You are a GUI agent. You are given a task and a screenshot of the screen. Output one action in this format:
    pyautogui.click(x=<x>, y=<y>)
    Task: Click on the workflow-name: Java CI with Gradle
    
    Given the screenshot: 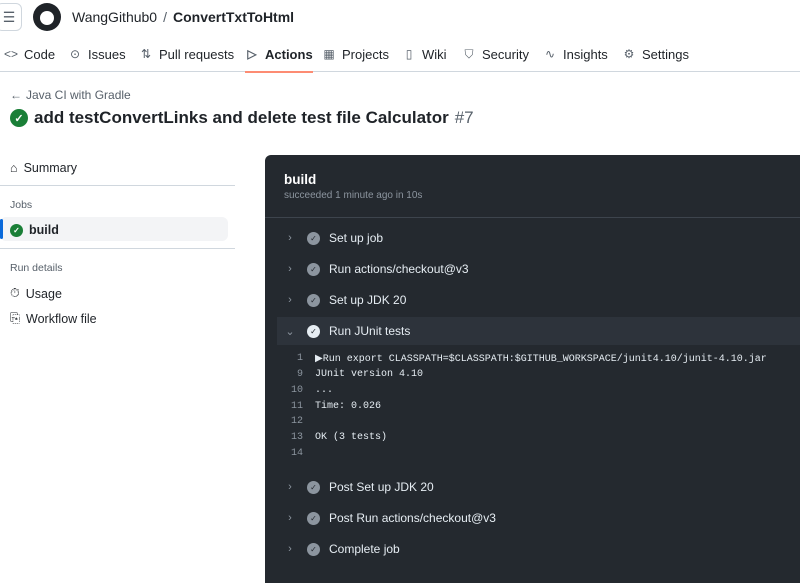 What is the action you would take?
    pyautogui.click(x=78, y=95)
    